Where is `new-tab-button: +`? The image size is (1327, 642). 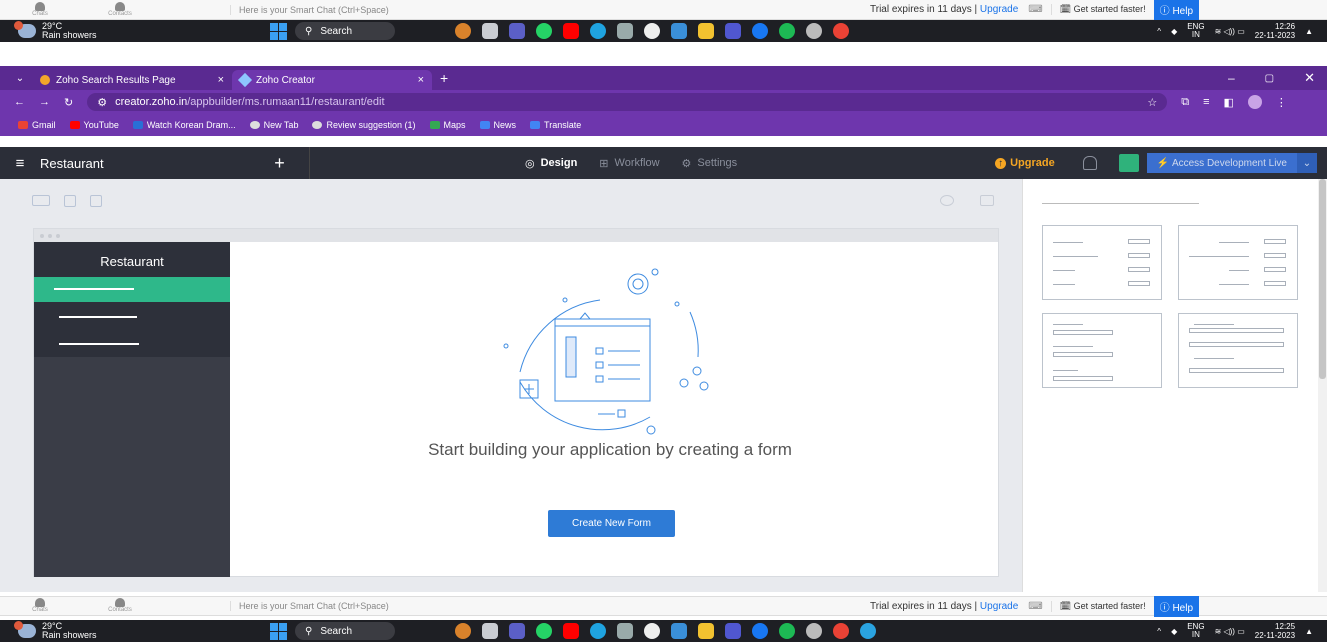 new-tab-button: + is located at coordinates (444, 78).